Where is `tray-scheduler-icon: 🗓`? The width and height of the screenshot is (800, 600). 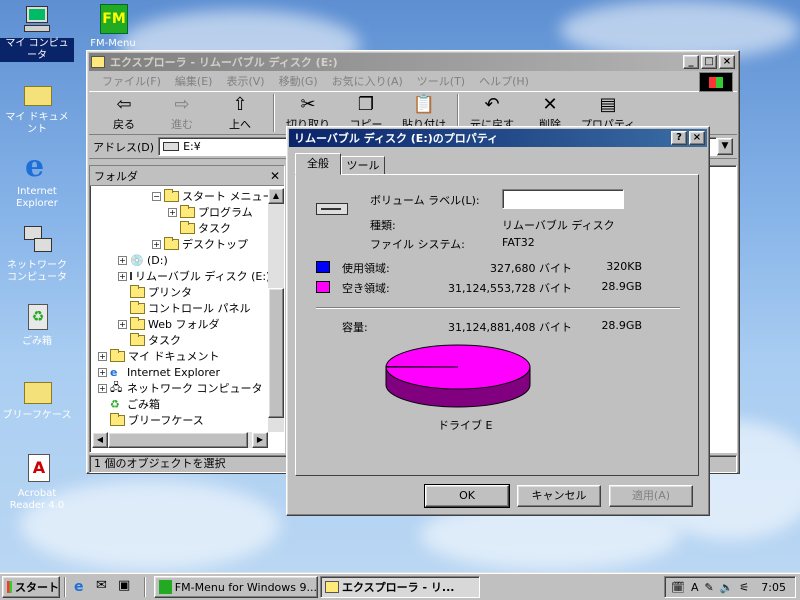 tray-scheduler-icon: 🗓 is located at coordinates (678, 587).